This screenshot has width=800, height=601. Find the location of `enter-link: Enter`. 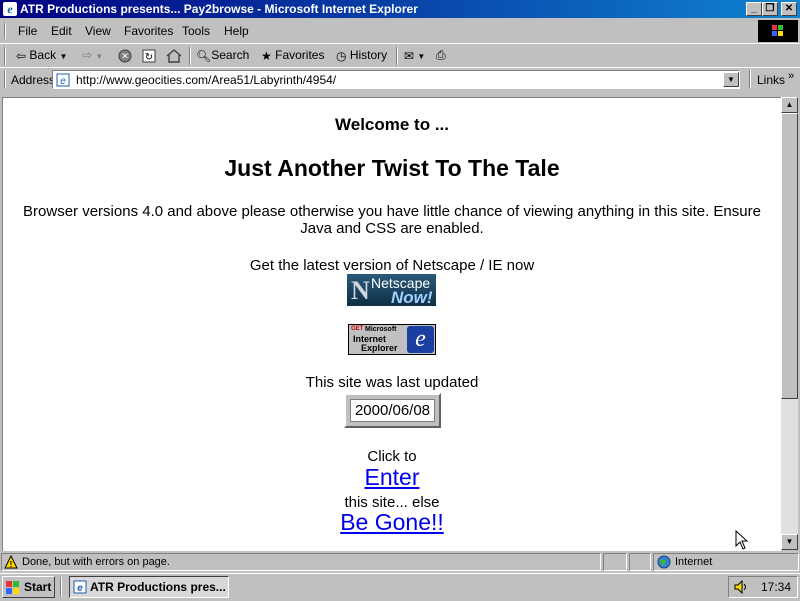

enter-link: Enter is located at coordinates (392, 477).